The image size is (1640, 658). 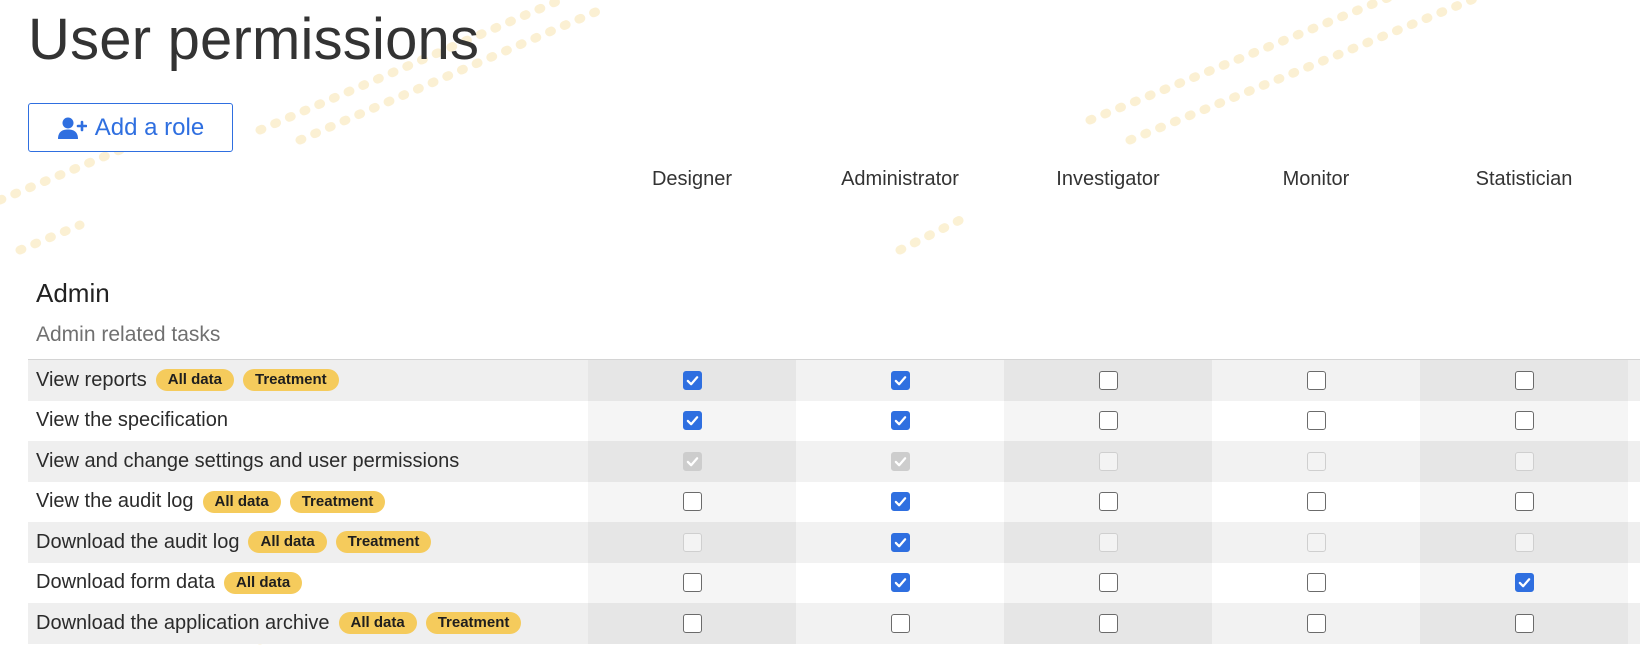 I want to click on add-role-button: Add a role, so click(x=130, y=127).